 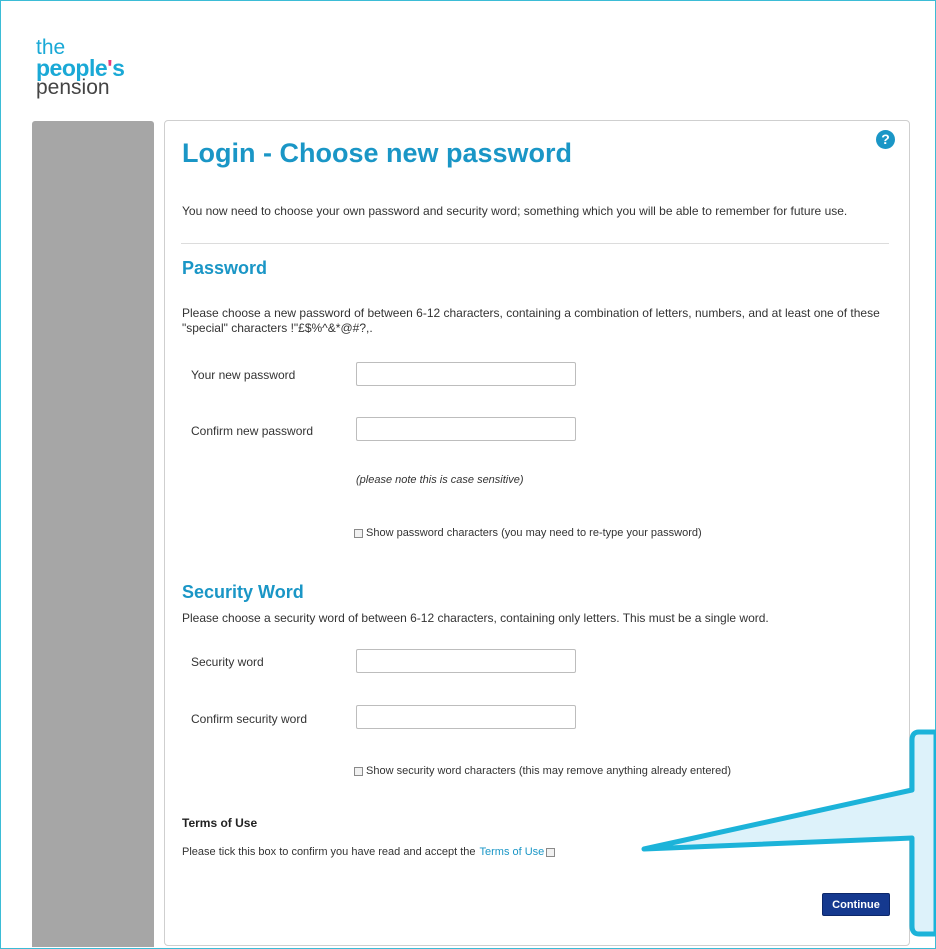 I want to click on continue-button: Continue, so click(x=856, y=904).